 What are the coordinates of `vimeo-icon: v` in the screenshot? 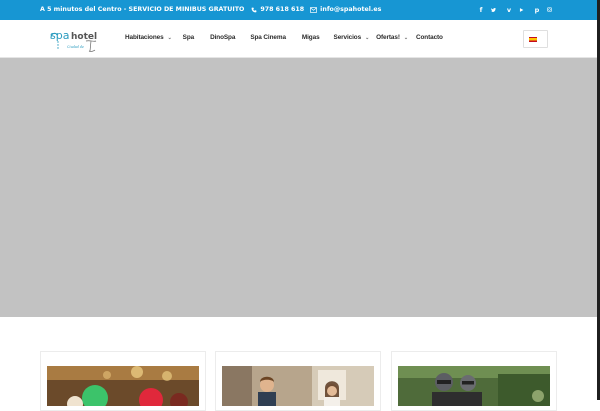 It's located at (509, 9).